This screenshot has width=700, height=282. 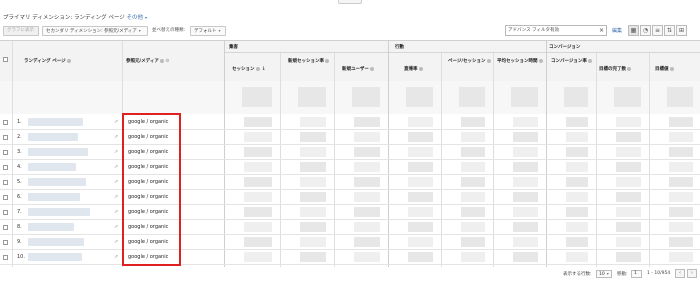 What do you see at coordinates (19, 182) in the screenshot?
I see `row-number: 5.` at bounding box center [19, 182].